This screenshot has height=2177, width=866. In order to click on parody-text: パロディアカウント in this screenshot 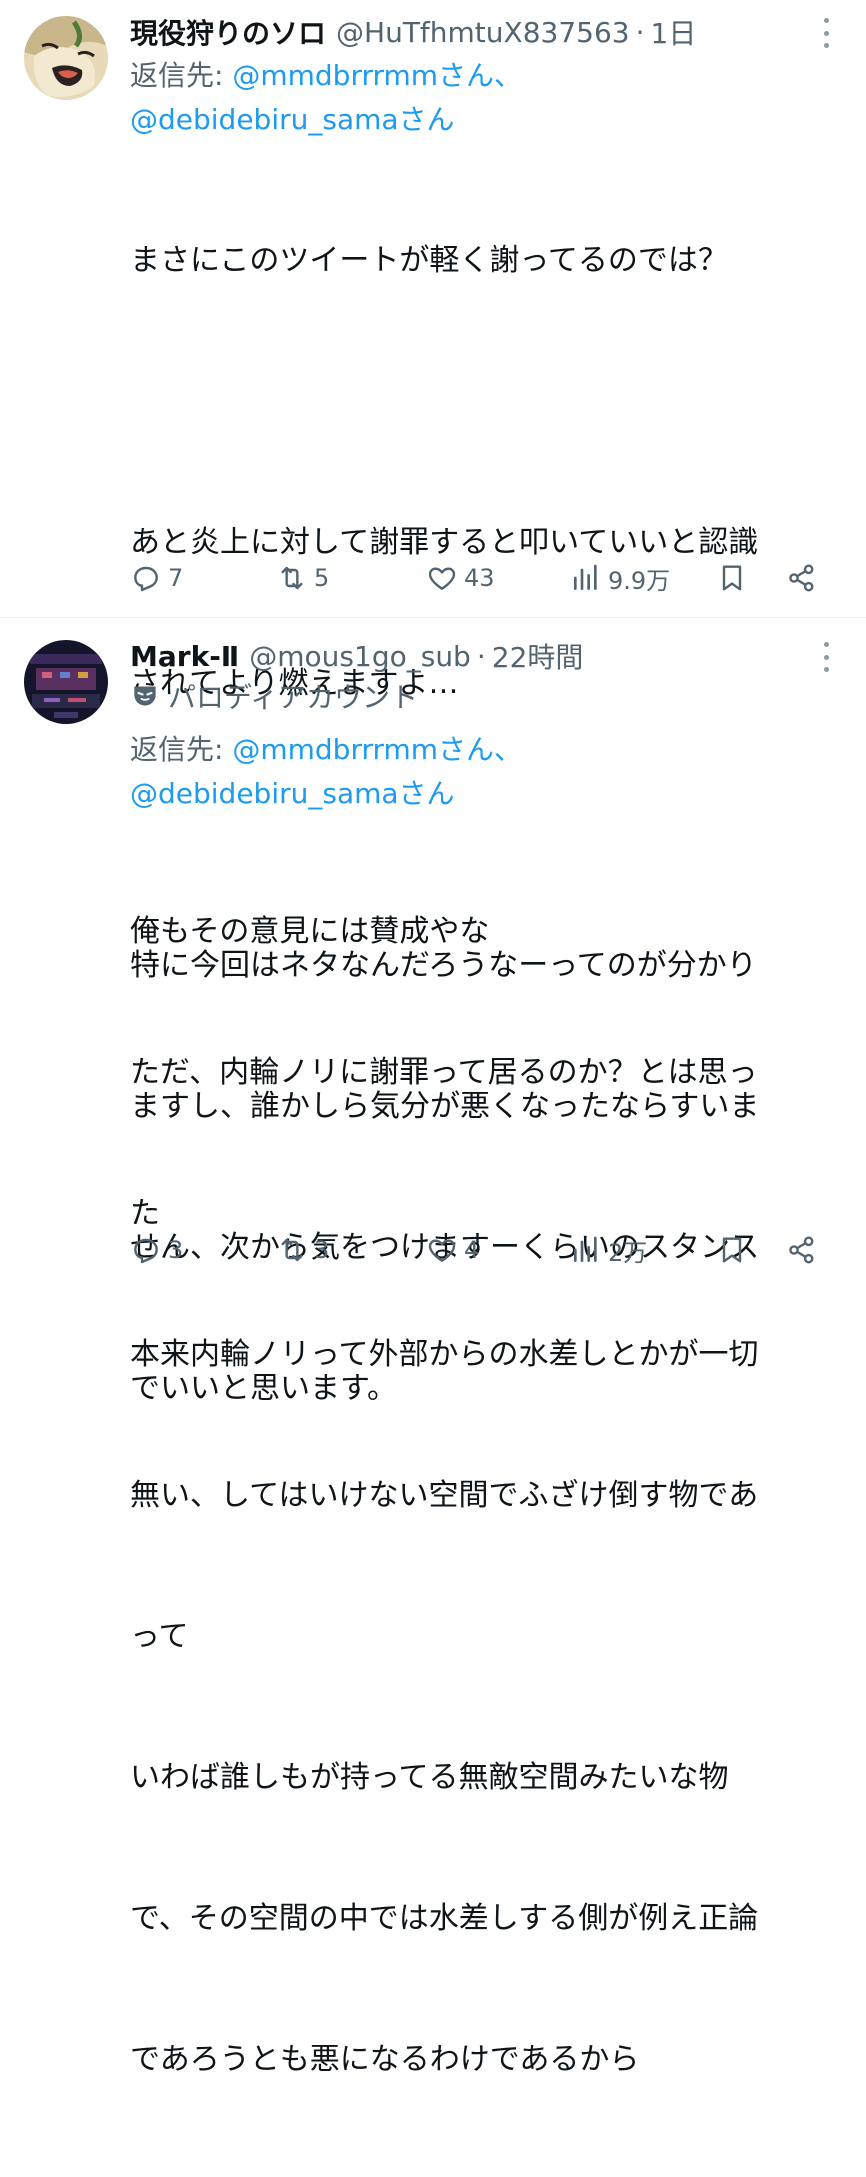, I will do `click(293, 697)`.